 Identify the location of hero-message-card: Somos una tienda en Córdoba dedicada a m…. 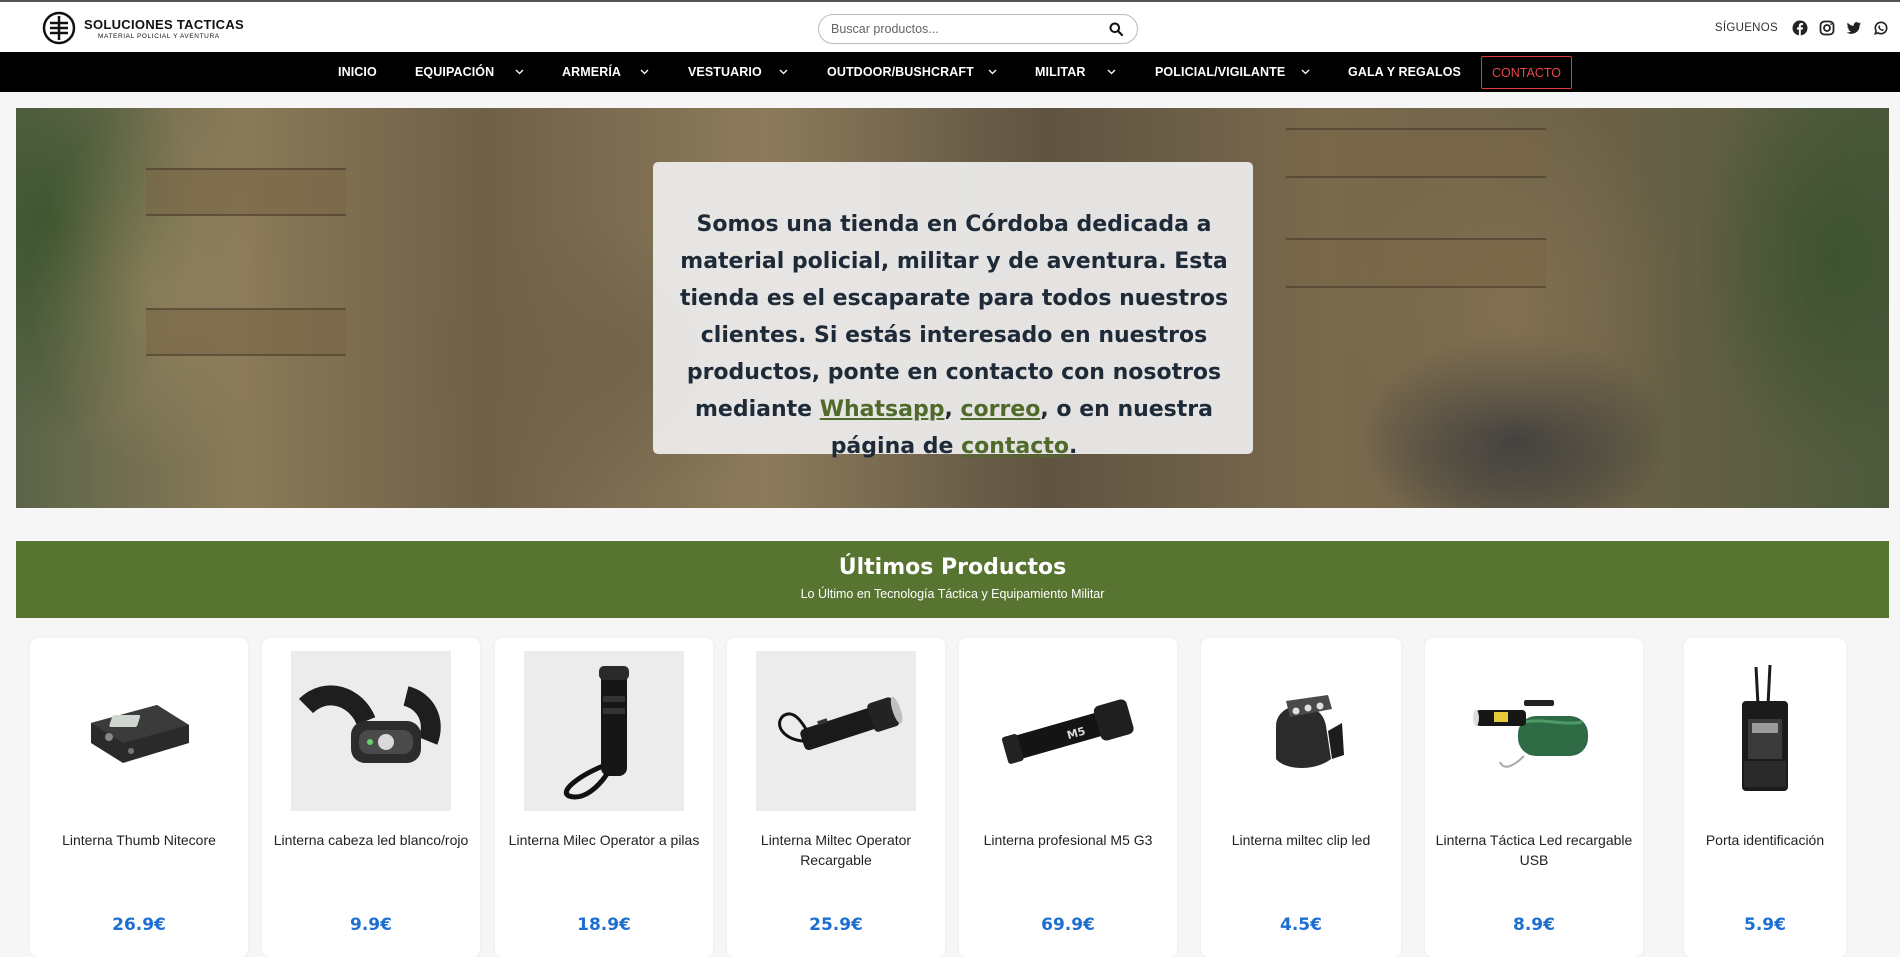
(953, 310).